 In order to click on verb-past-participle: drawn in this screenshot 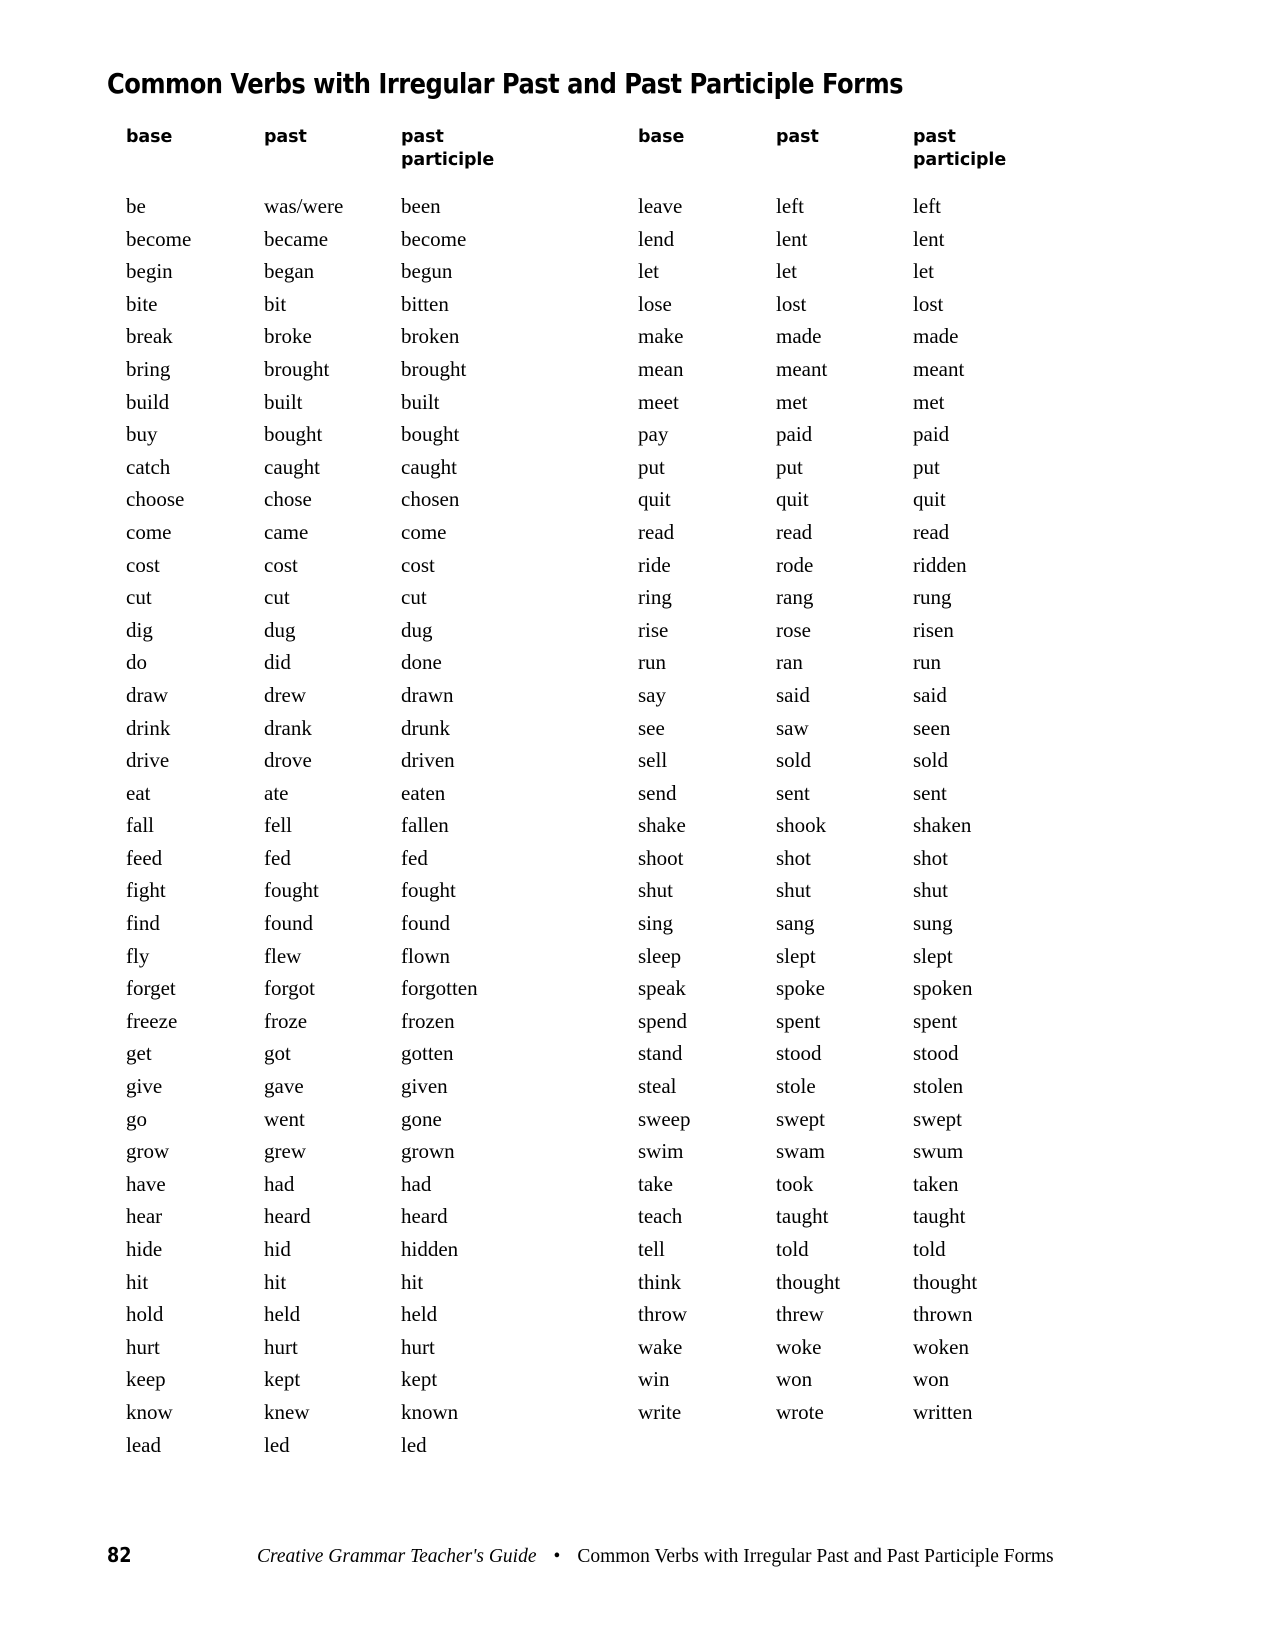, I will do `click(427, 694)`.